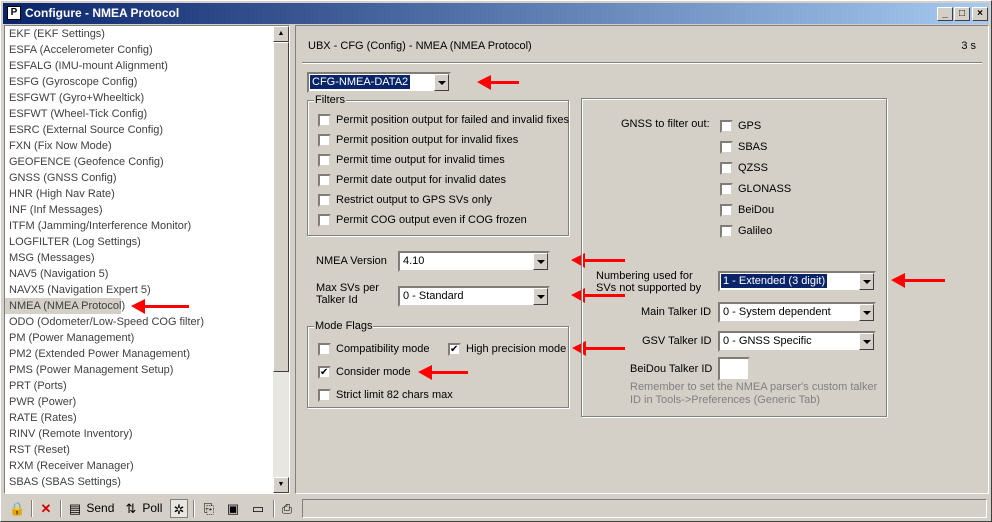 The width and height of the screenshot is (992, 522). I want to click on list-scrollbar: ▲ ▼, so click(281, 259).